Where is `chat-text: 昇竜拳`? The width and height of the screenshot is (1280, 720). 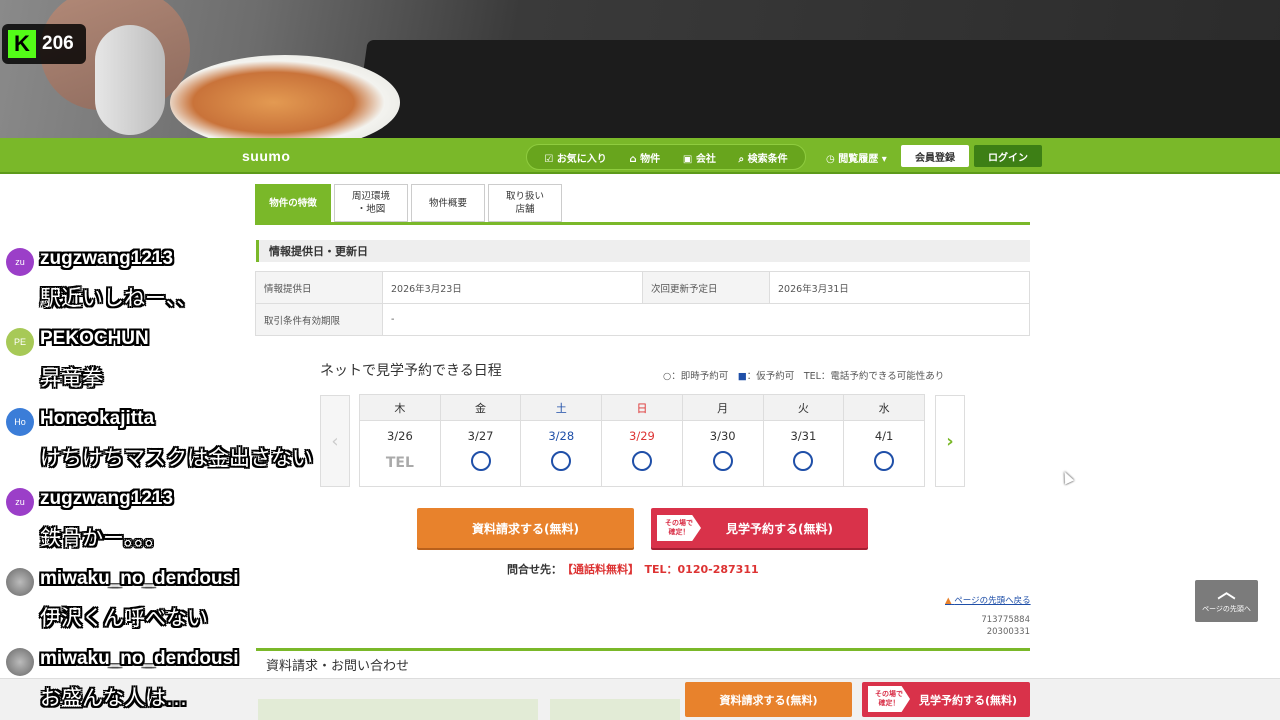 chat-text: 昇竜拳 is located at coordinates (71, 378).